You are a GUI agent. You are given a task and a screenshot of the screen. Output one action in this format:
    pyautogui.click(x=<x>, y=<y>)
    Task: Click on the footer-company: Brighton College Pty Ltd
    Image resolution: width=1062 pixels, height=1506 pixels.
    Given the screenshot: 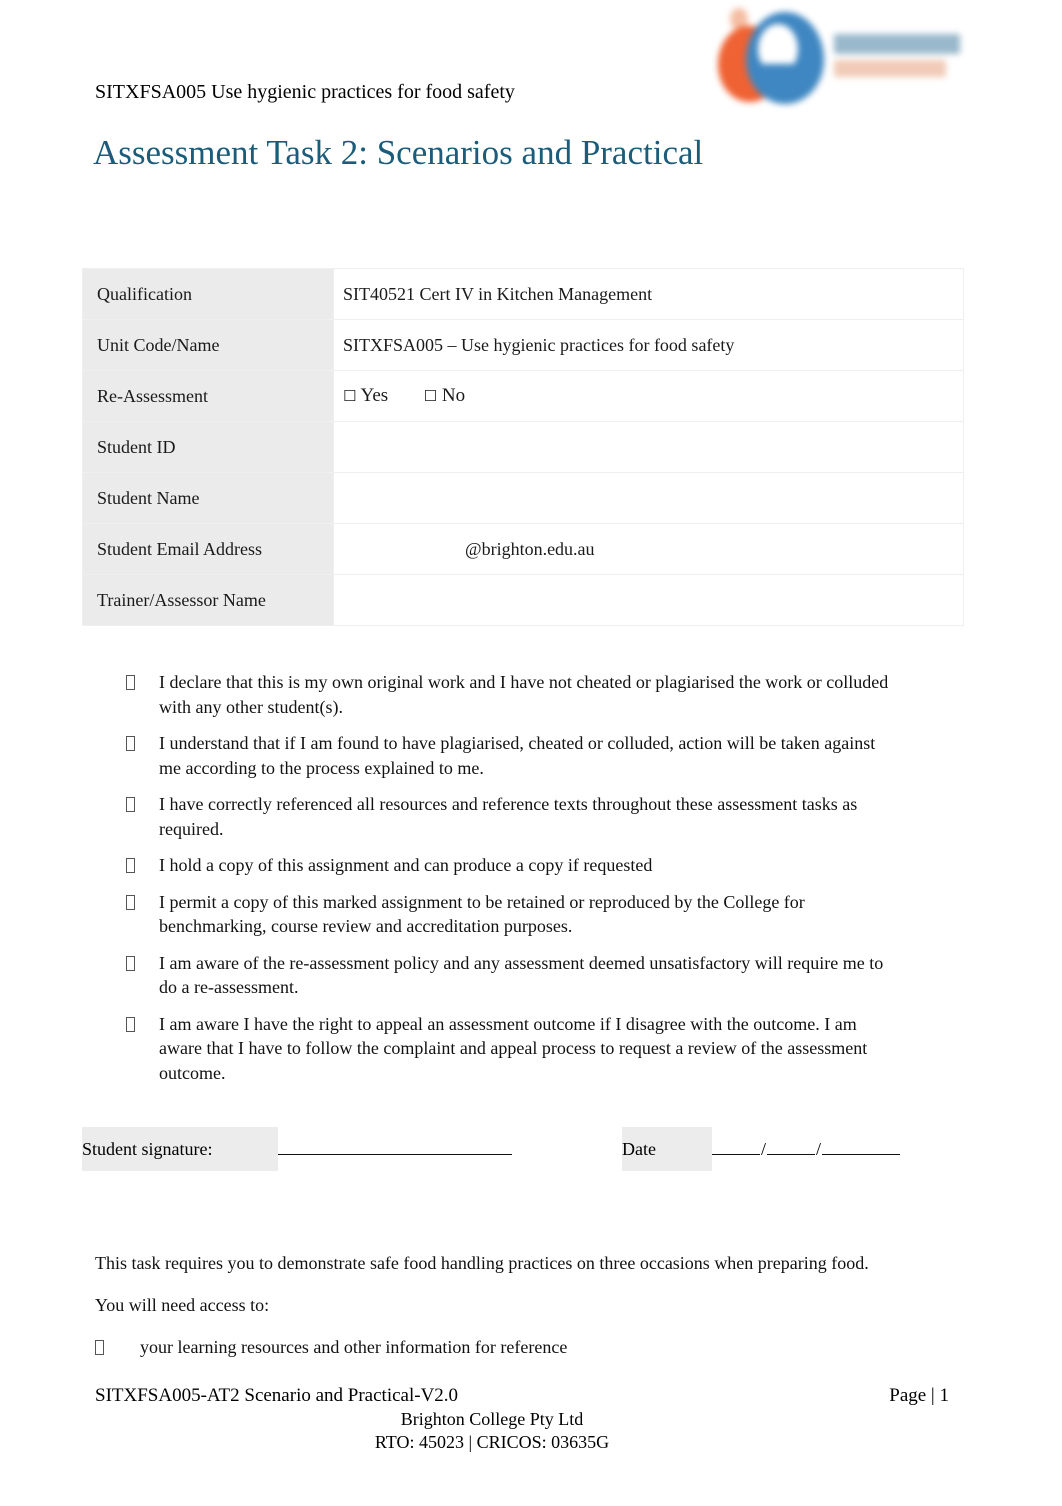 What is the action you would take?
    pyautogui.click(x=492, y=1419)
    